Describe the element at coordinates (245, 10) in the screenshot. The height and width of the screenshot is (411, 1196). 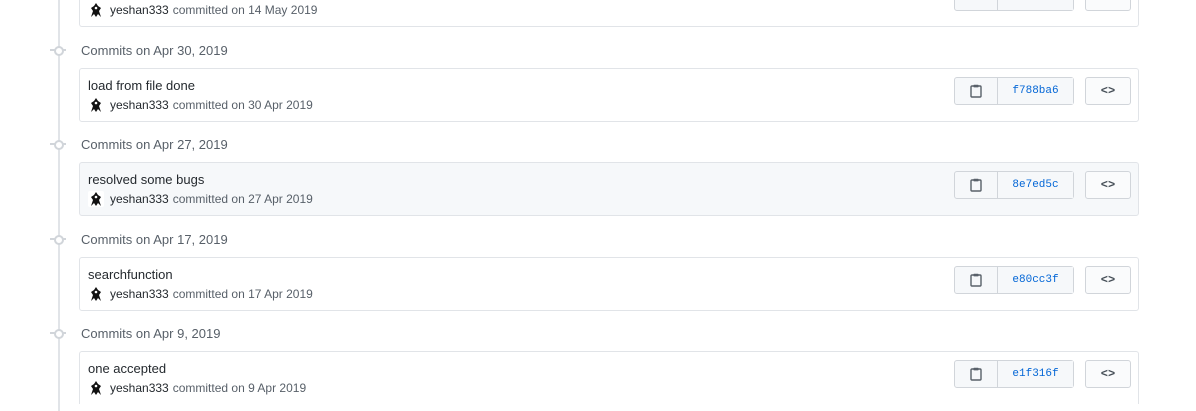
I see `commit-date: committed on 14 May 2019` at that location.